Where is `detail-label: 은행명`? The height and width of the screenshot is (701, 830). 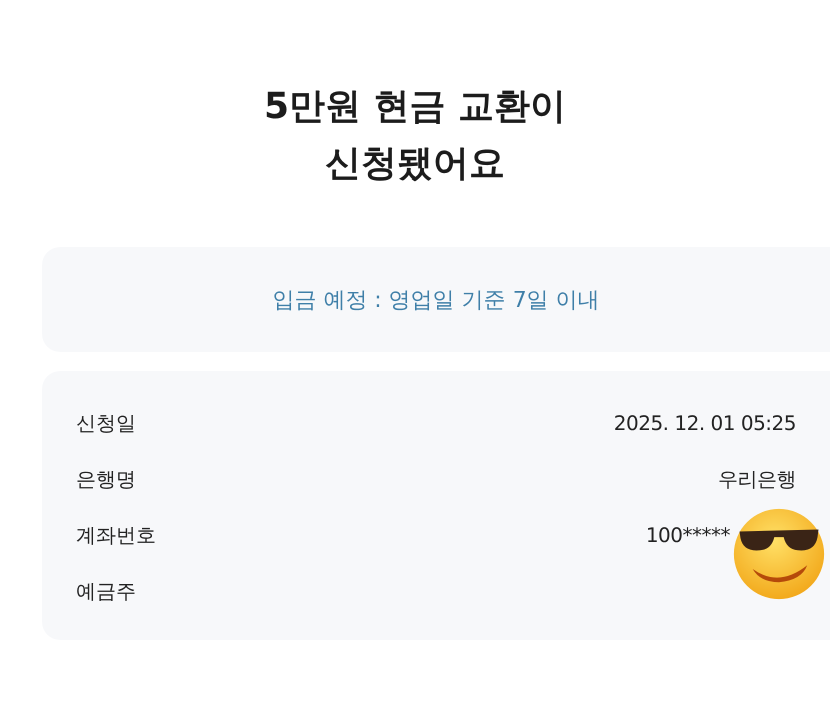
detail-label: 은행명 is located at coordinates (106, 479).